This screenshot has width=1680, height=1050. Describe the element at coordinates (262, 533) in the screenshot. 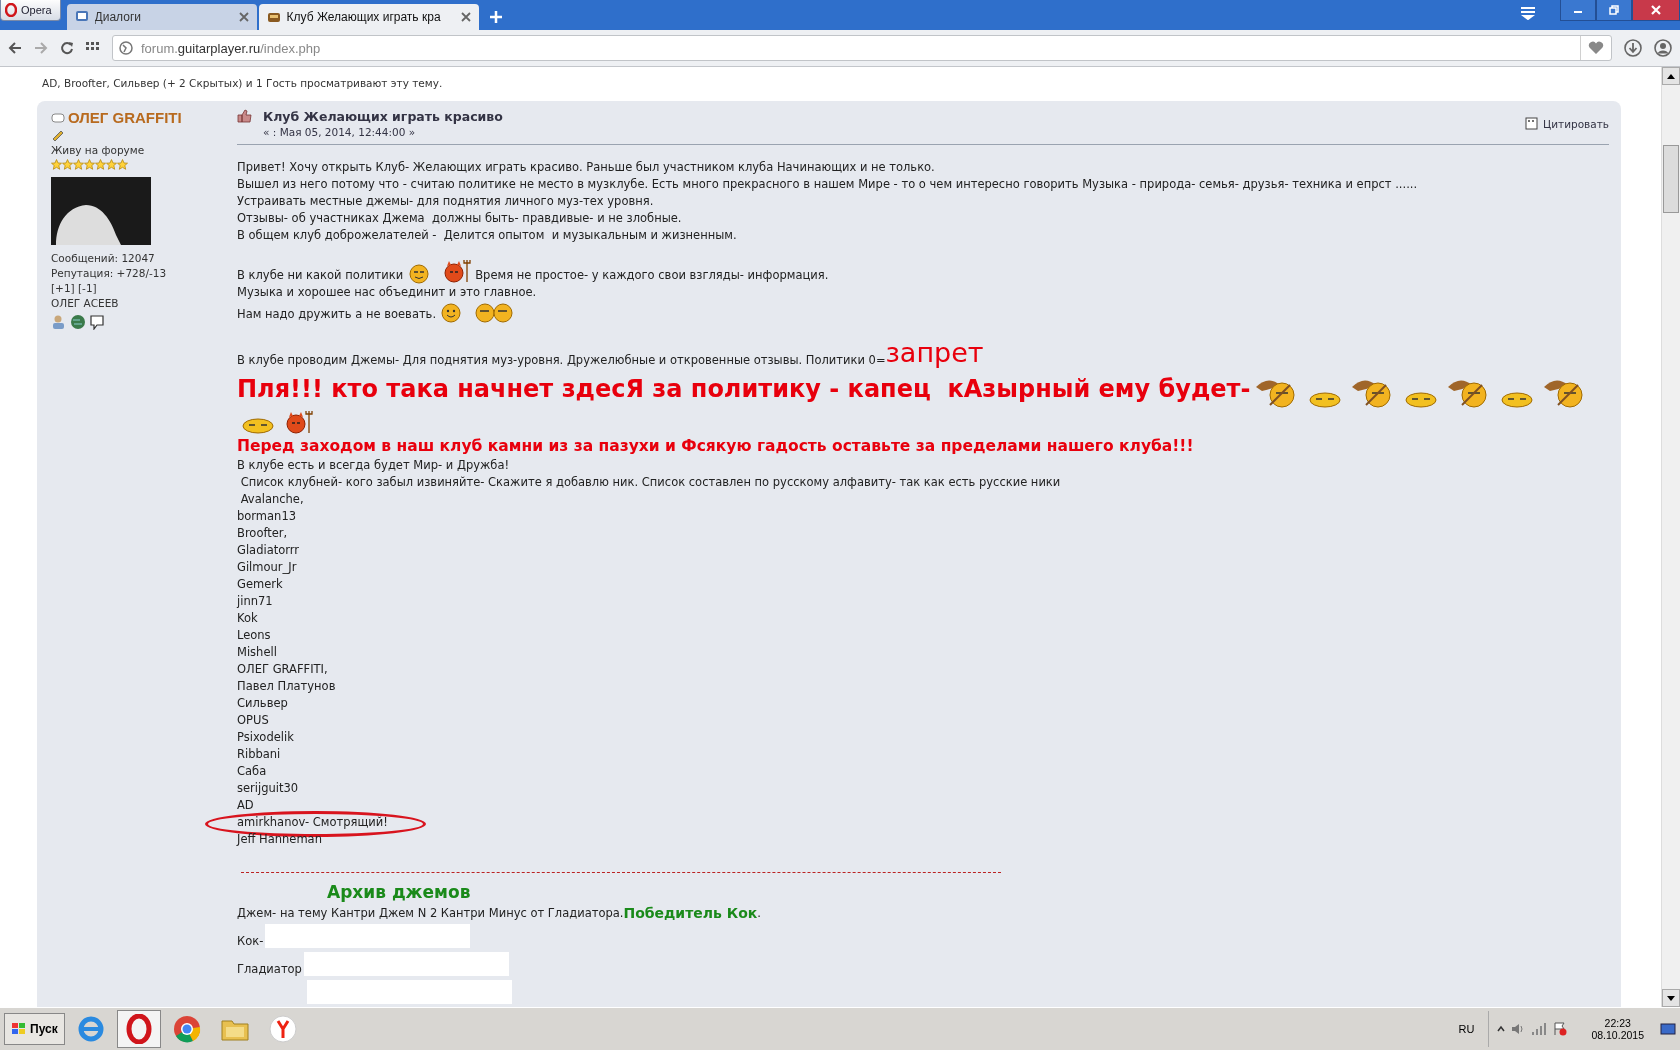

I see `post-text-line: Broofter,` at that location.